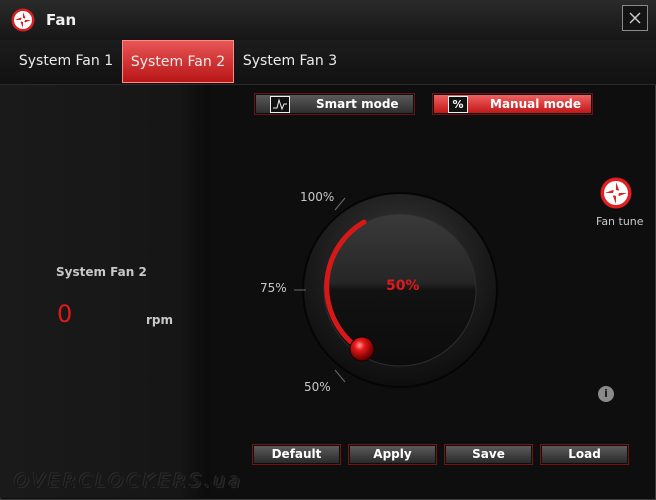  Describe the element at coordinates (129, 481) in the screenshot. I see `watermark: OVERCLOCKERS.ua` at that location.